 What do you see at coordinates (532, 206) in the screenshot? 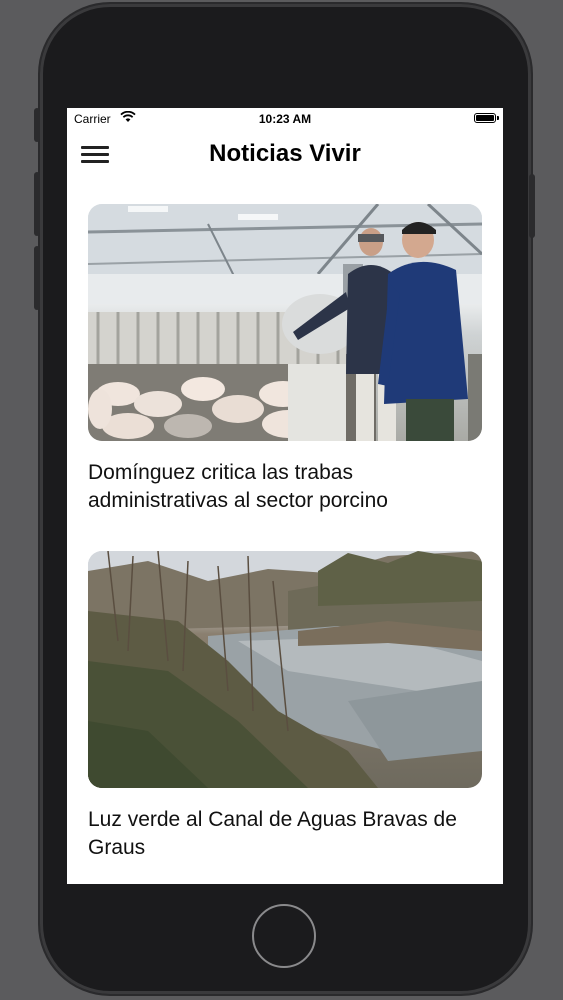
I see `power-button` at bounding box center [532, 206].